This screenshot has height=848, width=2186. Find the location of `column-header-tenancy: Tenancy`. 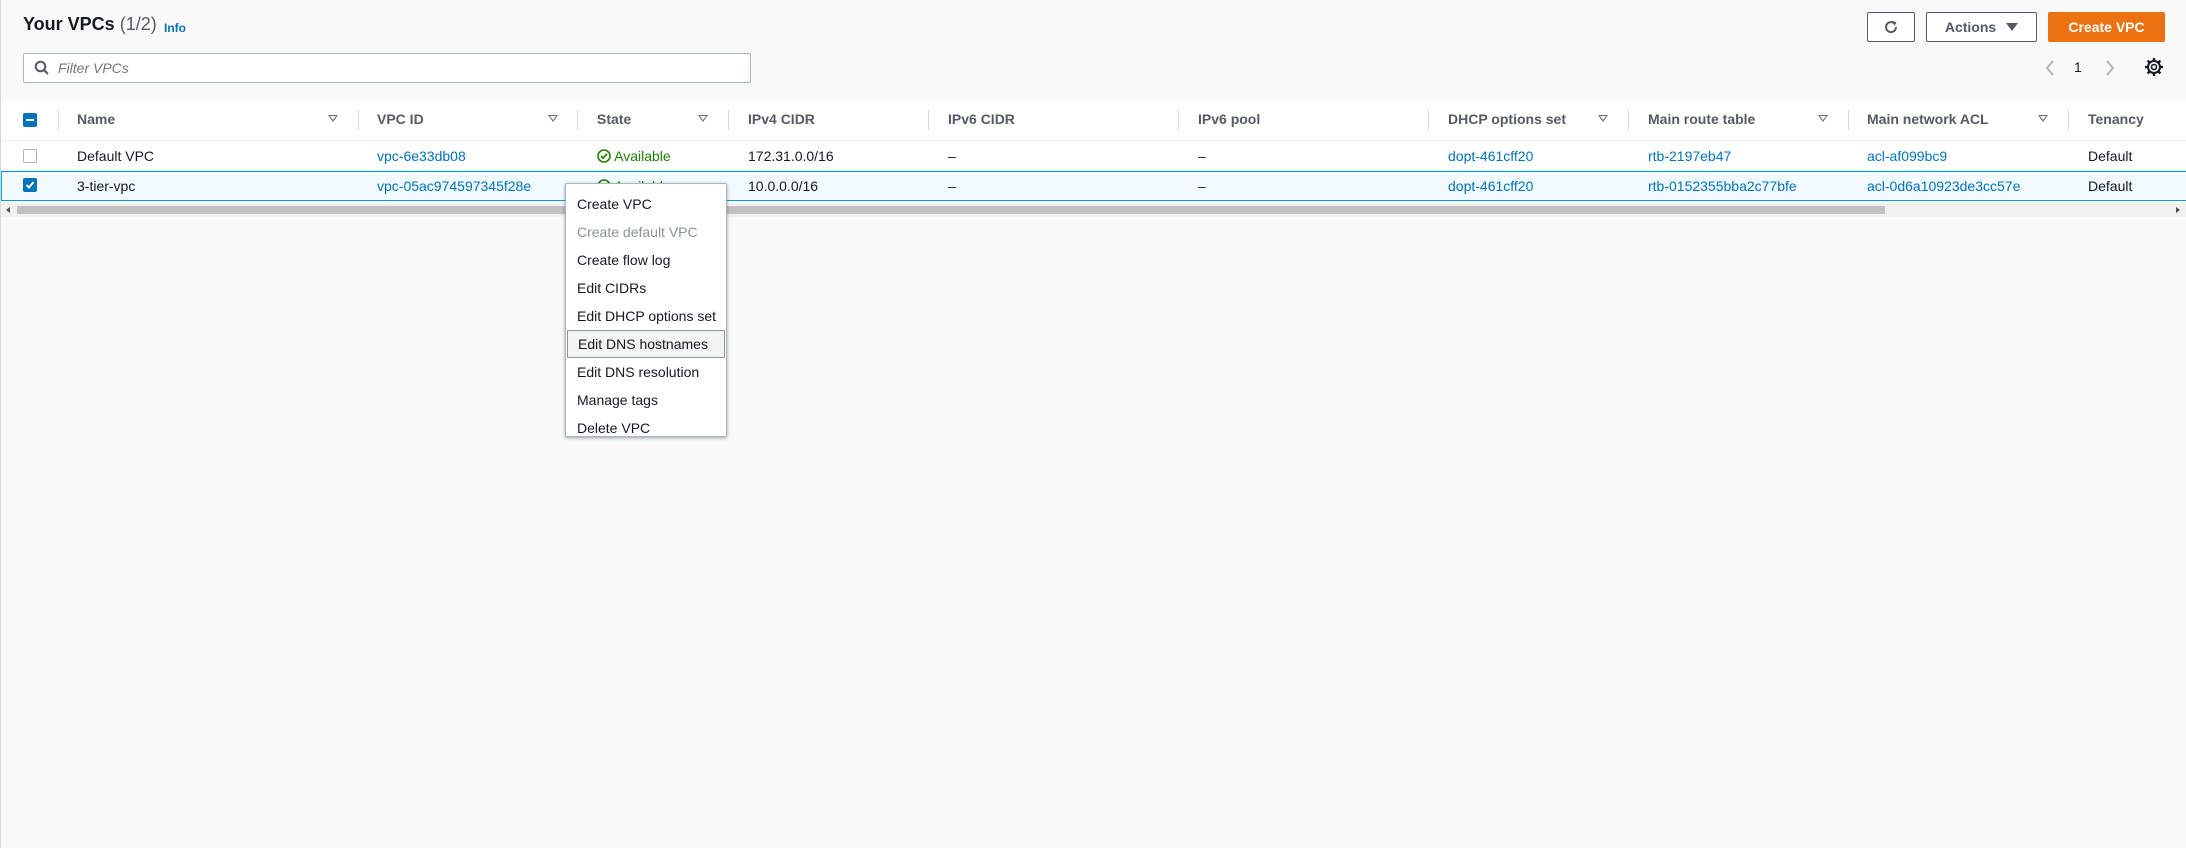

column-header-tenancy: Tenancy is located at coordinates (2116, 119).